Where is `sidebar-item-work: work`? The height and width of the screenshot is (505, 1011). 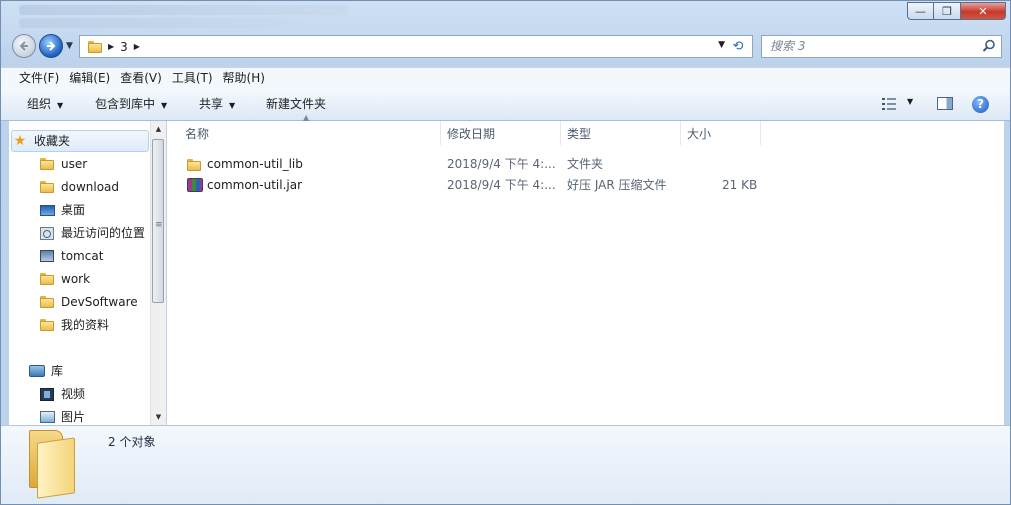 sidebar-item-work: work is located at coordinates (64, 279).